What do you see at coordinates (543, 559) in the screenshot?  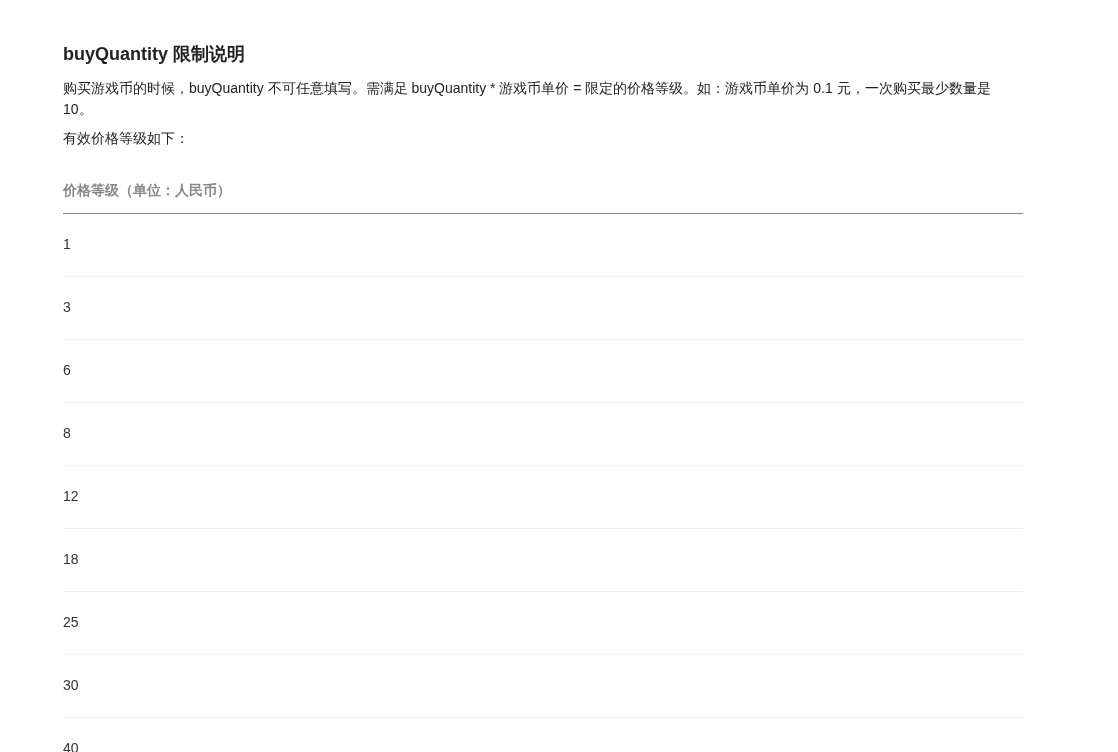 I see `table-cell: 18` at bounding box center [543, 559].